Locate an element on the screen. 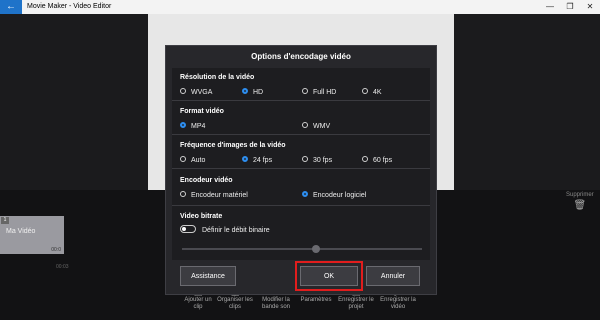 Image resolution: width=600 pixels, height=320 pixels. format-label: Format vidéo is located at coordinates (202, 111).